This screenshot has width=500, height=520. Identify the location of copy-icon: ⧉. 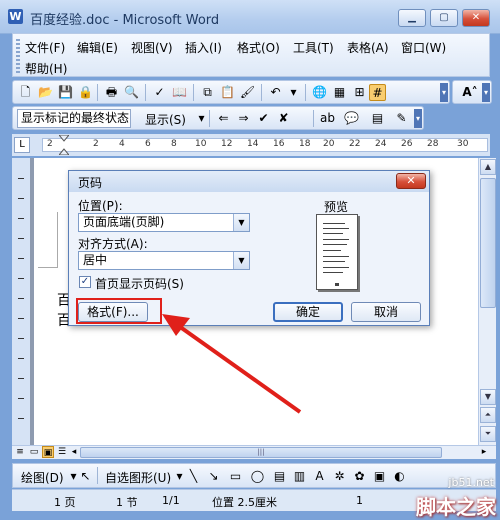
(207, 92).